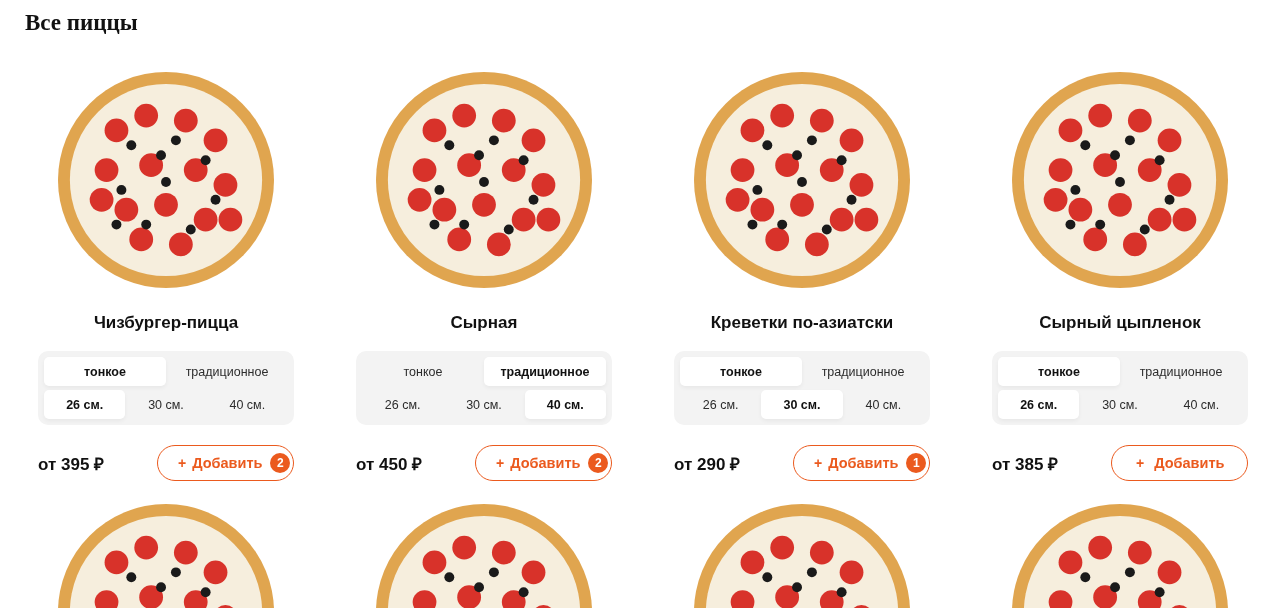 This screenshot has height=608, width=1280. Describe the element at coordinates (707, 464) in the screenshot. I see `price: от 290 ₽` at that location.